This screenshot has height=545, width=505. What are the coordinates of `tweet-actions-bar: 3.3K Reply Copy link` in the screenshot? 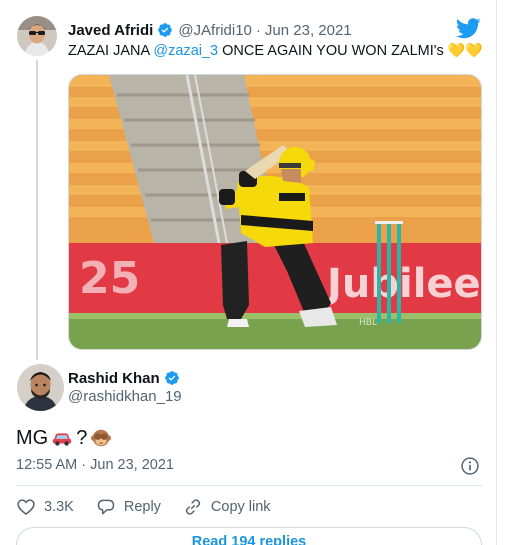 It's located at (154, 507).